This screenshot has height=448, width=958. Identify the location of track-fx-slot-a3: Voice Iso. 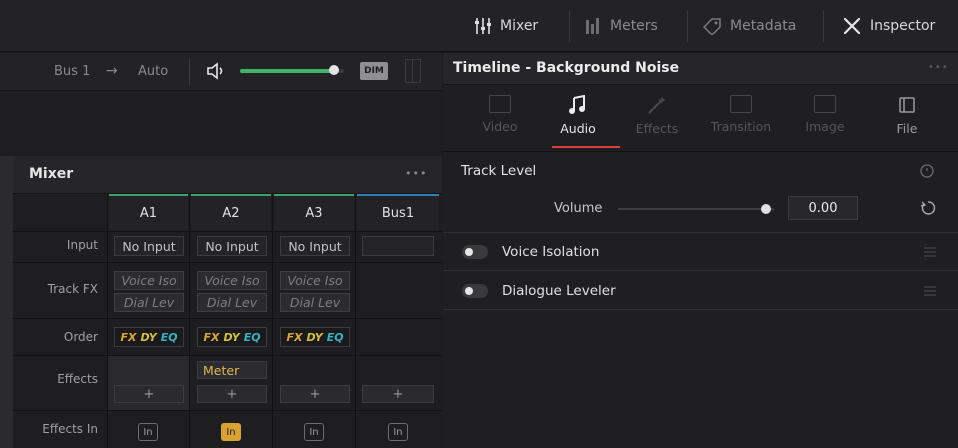
(315, 280).